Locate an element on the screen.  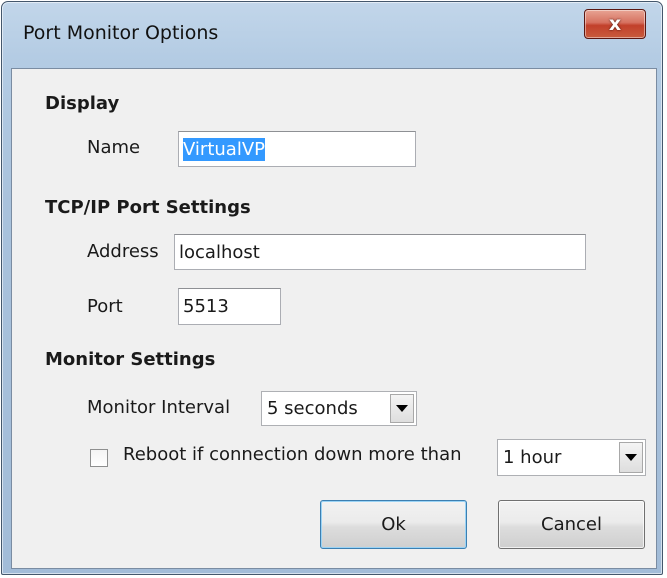
port-field-value: 5513 is located at coordinates (206, 306).